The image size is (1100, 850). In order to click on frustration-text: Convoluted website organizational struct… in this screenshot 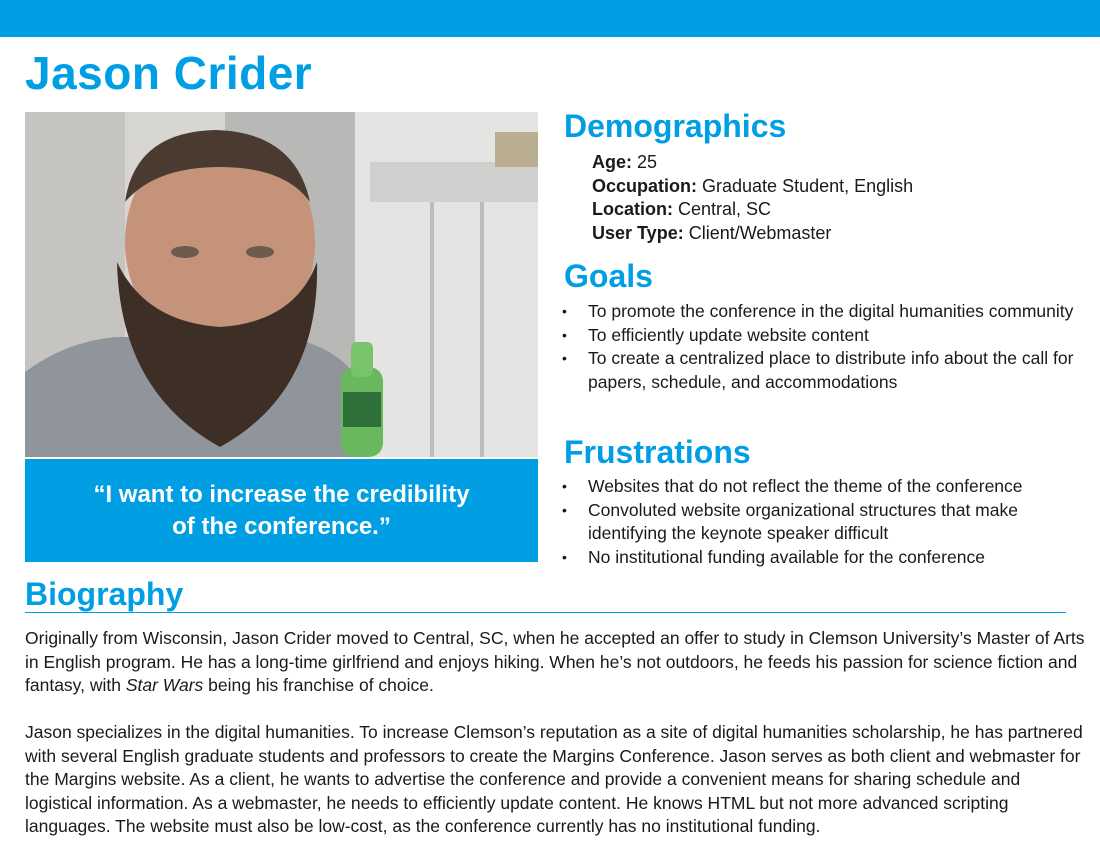, I will do `click(803, 521)`.